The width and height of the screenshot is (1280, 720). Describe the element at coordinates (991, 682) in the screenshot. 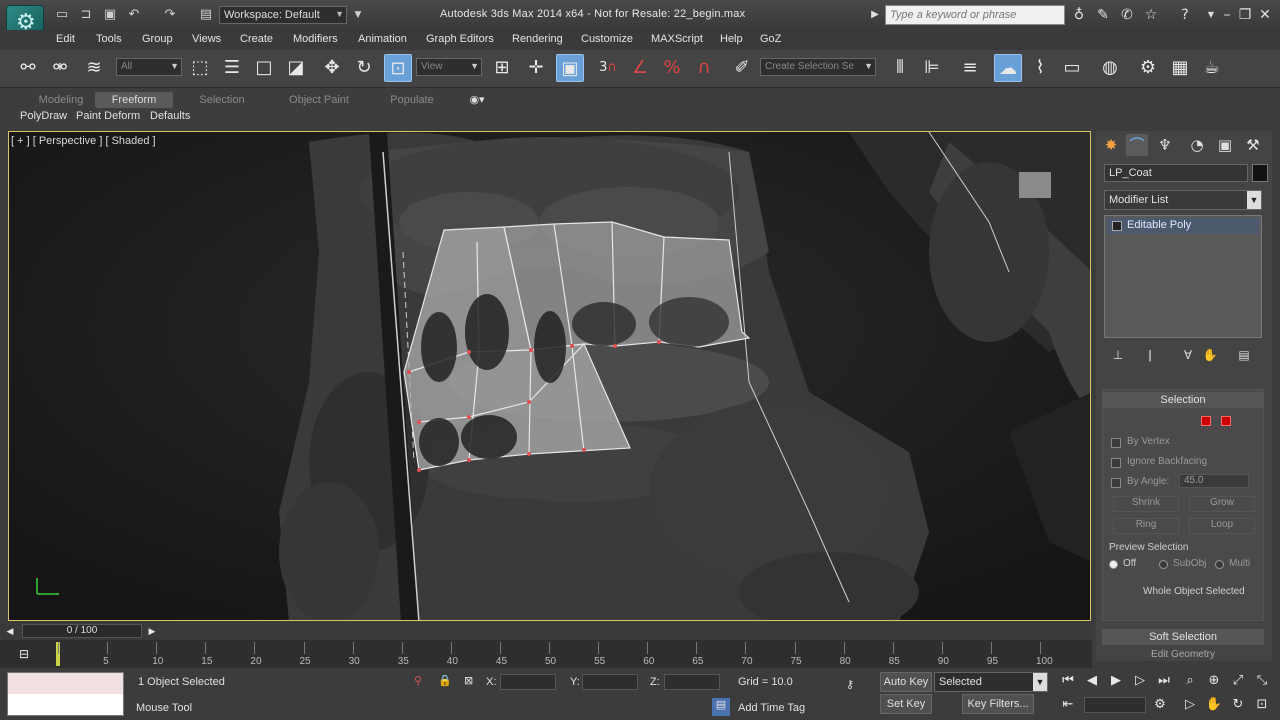

I see `key-mode-dropdown: Selected ▼` at that location.